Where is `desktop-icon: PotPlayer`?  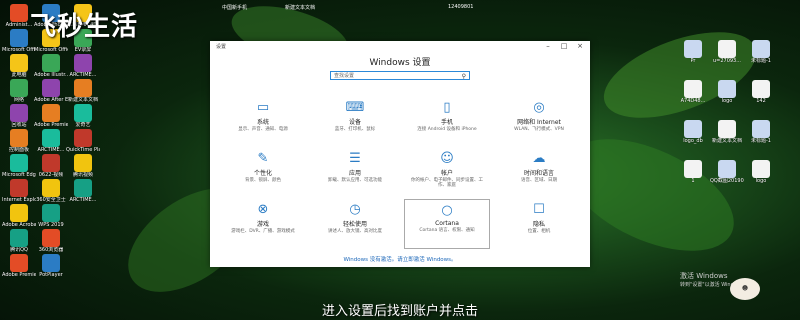 desktop-icon: PotPlayer is located at coordinates (51, 266).